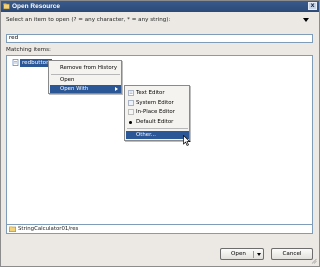  I want to click on submenu-arrow-icon, so click(116, 89).